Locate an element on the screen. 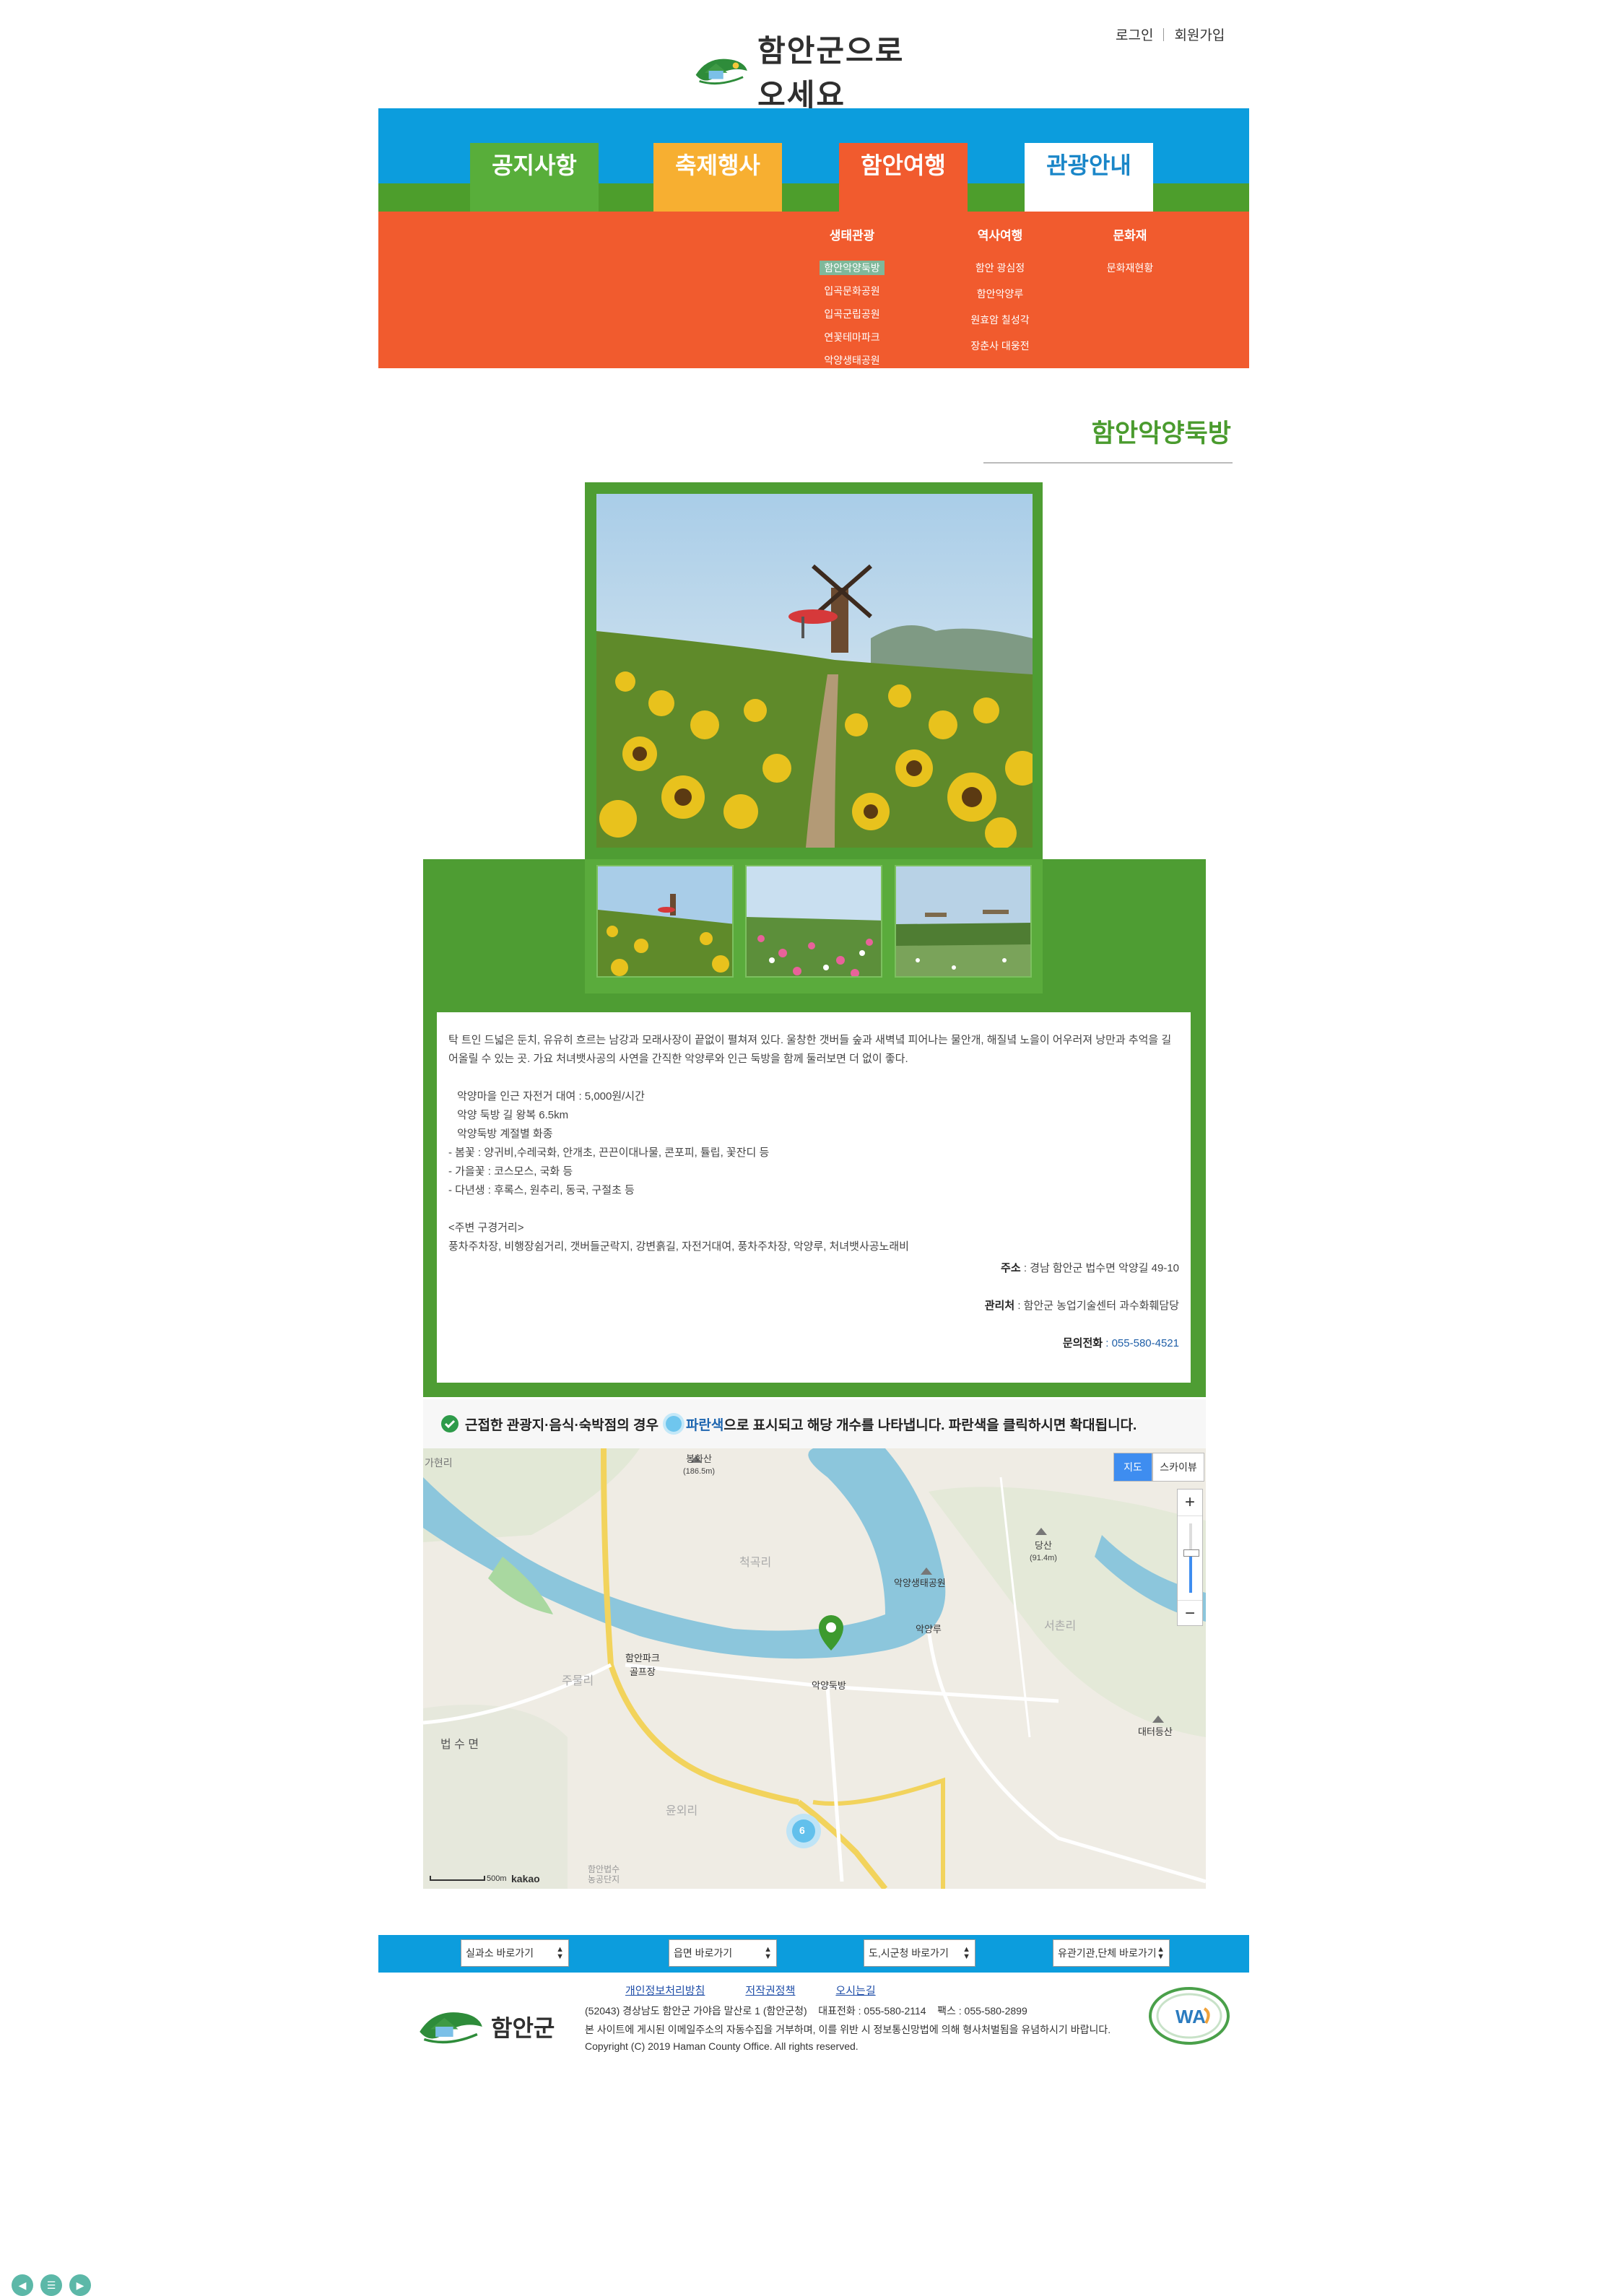  map-label: 서촌리 is located at coordinates (1060, 1626).